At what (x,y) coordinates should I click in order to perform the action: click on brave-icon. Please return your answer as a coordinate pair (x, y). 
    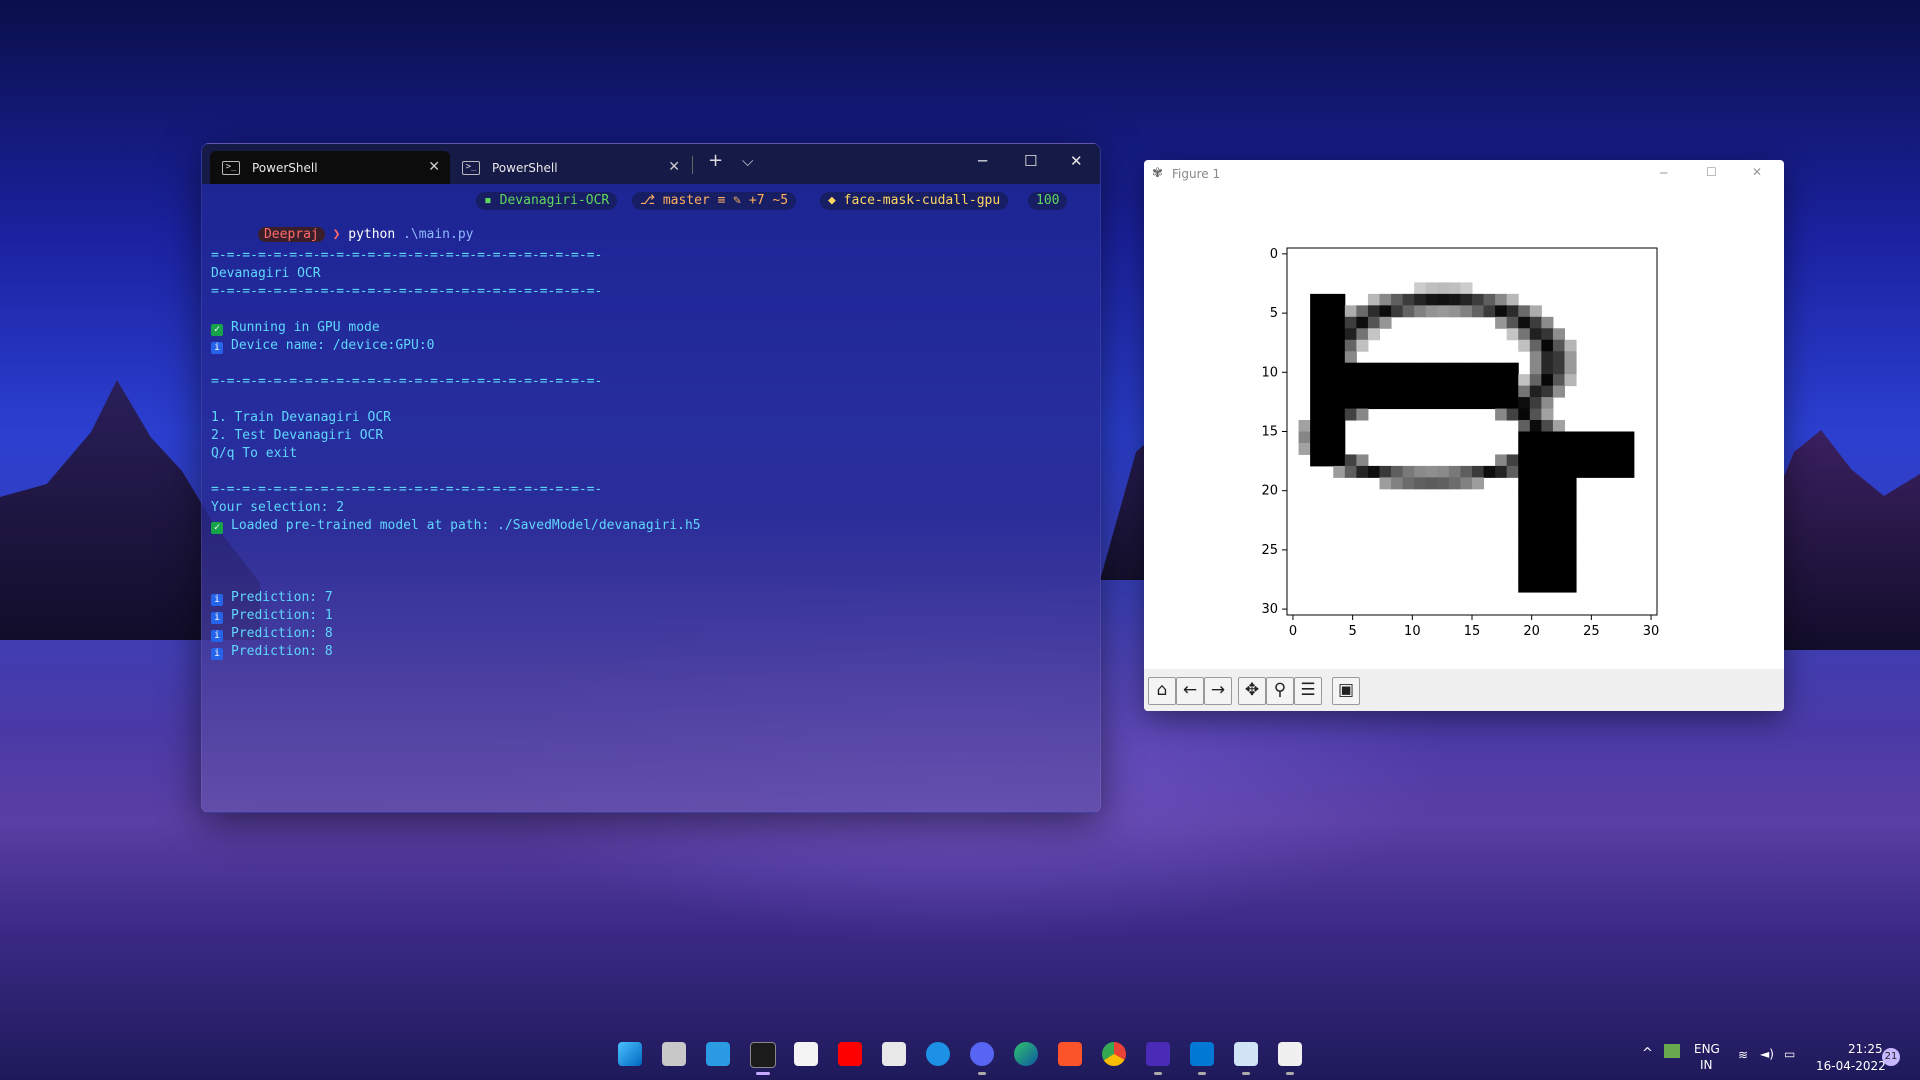
    Looking at the image, I should click on (1070, 1054).